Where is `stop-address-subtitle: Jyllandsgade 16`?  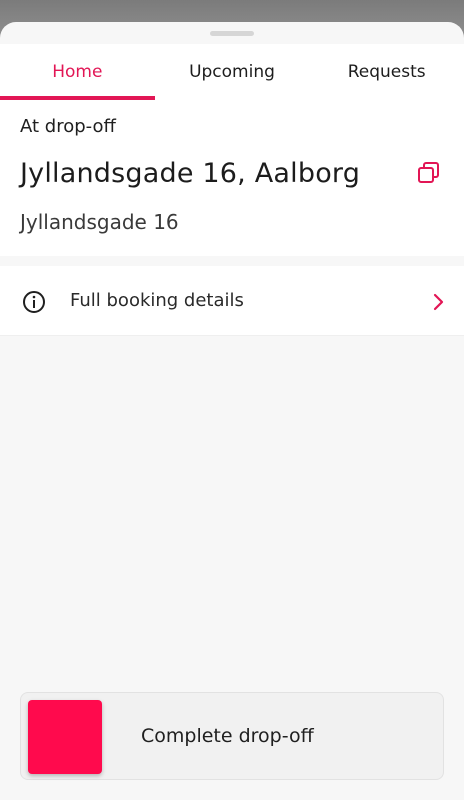 stop-address-subtitle: Jyllandsgade 16 is located at coordinates (99, 222).